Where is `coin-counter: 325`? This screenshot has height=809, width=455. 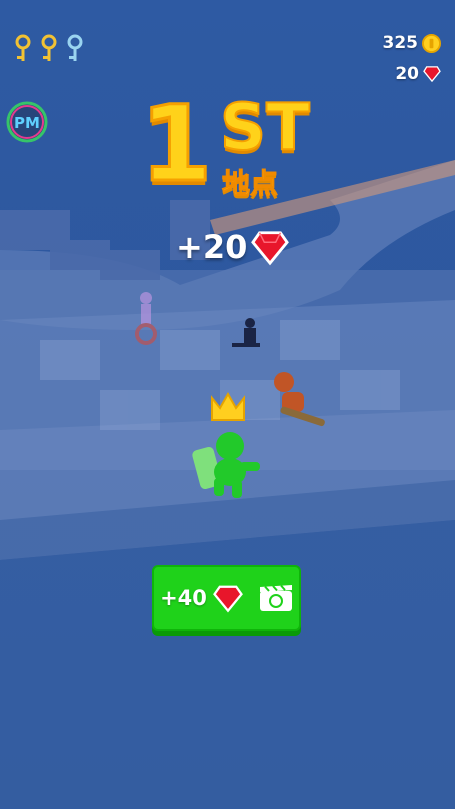 coin-counter: 325 is located at coordinates (411, 43).